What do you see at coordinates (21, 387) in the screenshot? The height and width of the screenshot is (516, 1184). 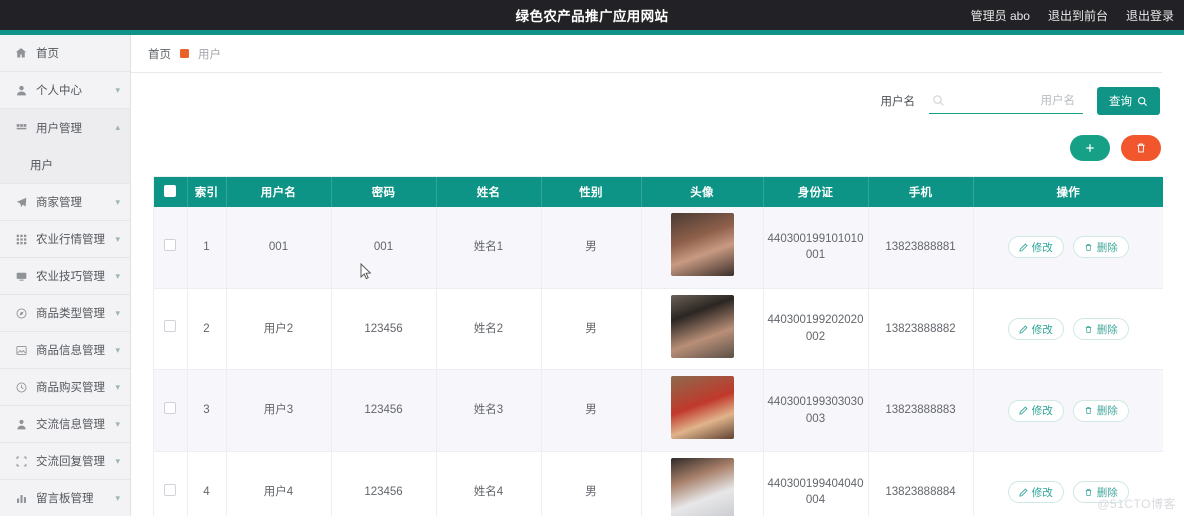 I see `clock-icon` at bounding box center [21, 387].